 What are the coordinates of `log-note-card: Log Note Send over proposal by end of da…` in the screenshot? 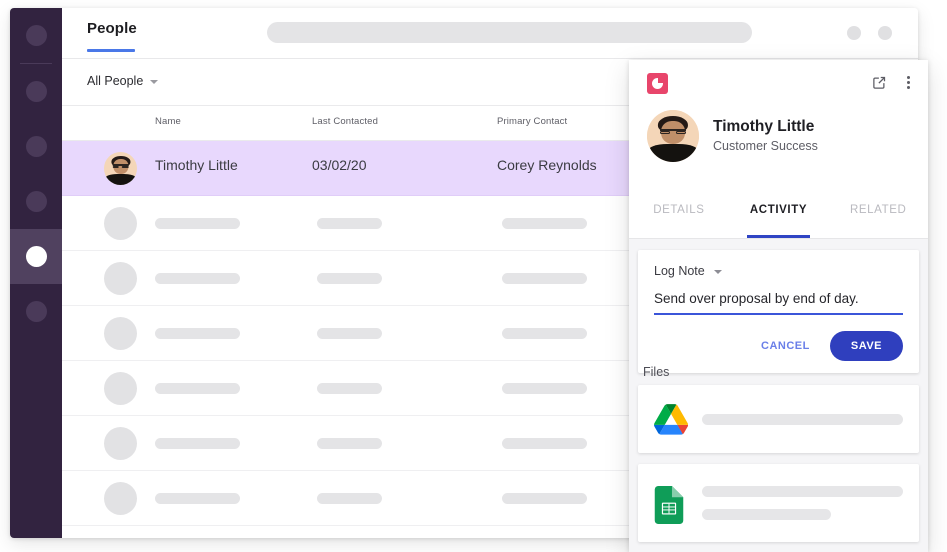 It's located at (778, 311).